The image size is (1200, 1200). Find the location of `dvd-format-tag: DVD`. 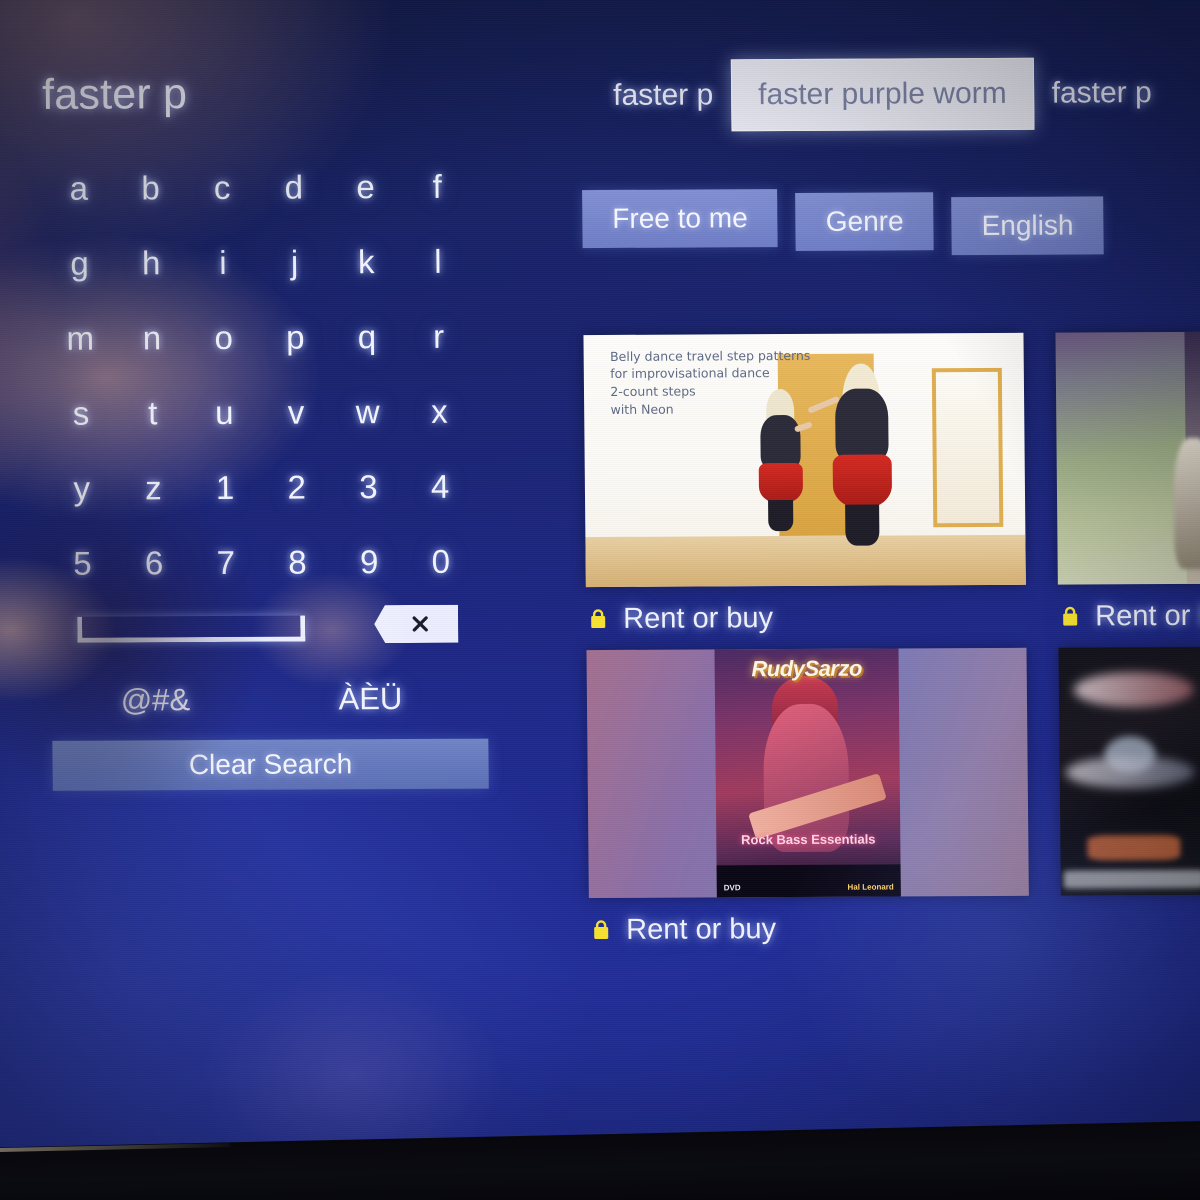

dvd-format-tag: DVD is located at coordinates (732, 888).